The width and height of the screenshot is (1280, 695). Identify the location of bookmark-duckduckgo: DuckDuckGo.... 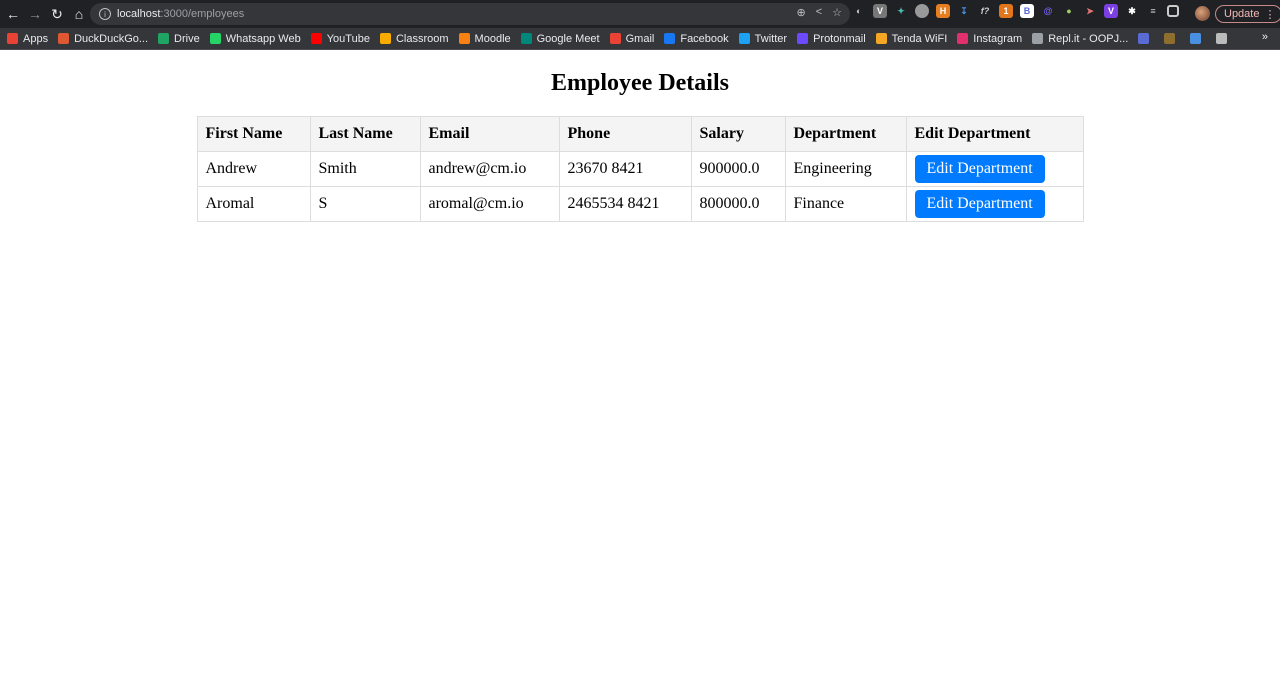
(103, 39).